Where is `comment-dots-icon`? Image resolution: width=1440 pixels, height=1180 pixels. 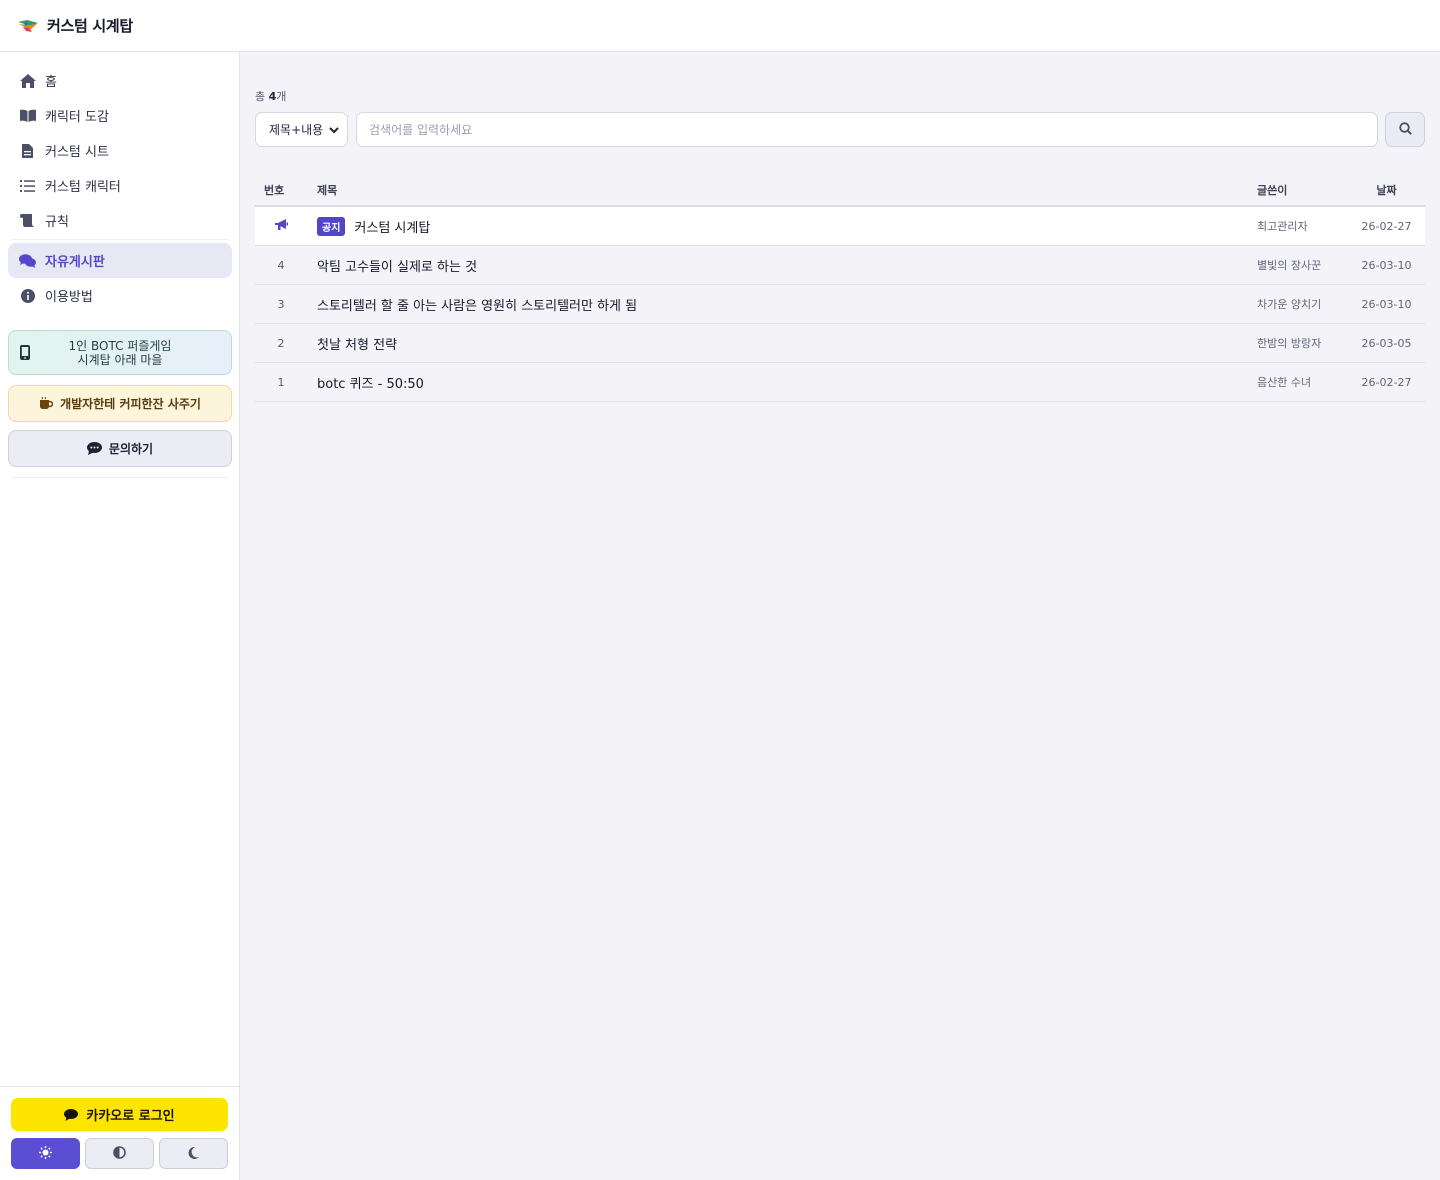 comment-dots-icon is located at coordinates (94, 448).